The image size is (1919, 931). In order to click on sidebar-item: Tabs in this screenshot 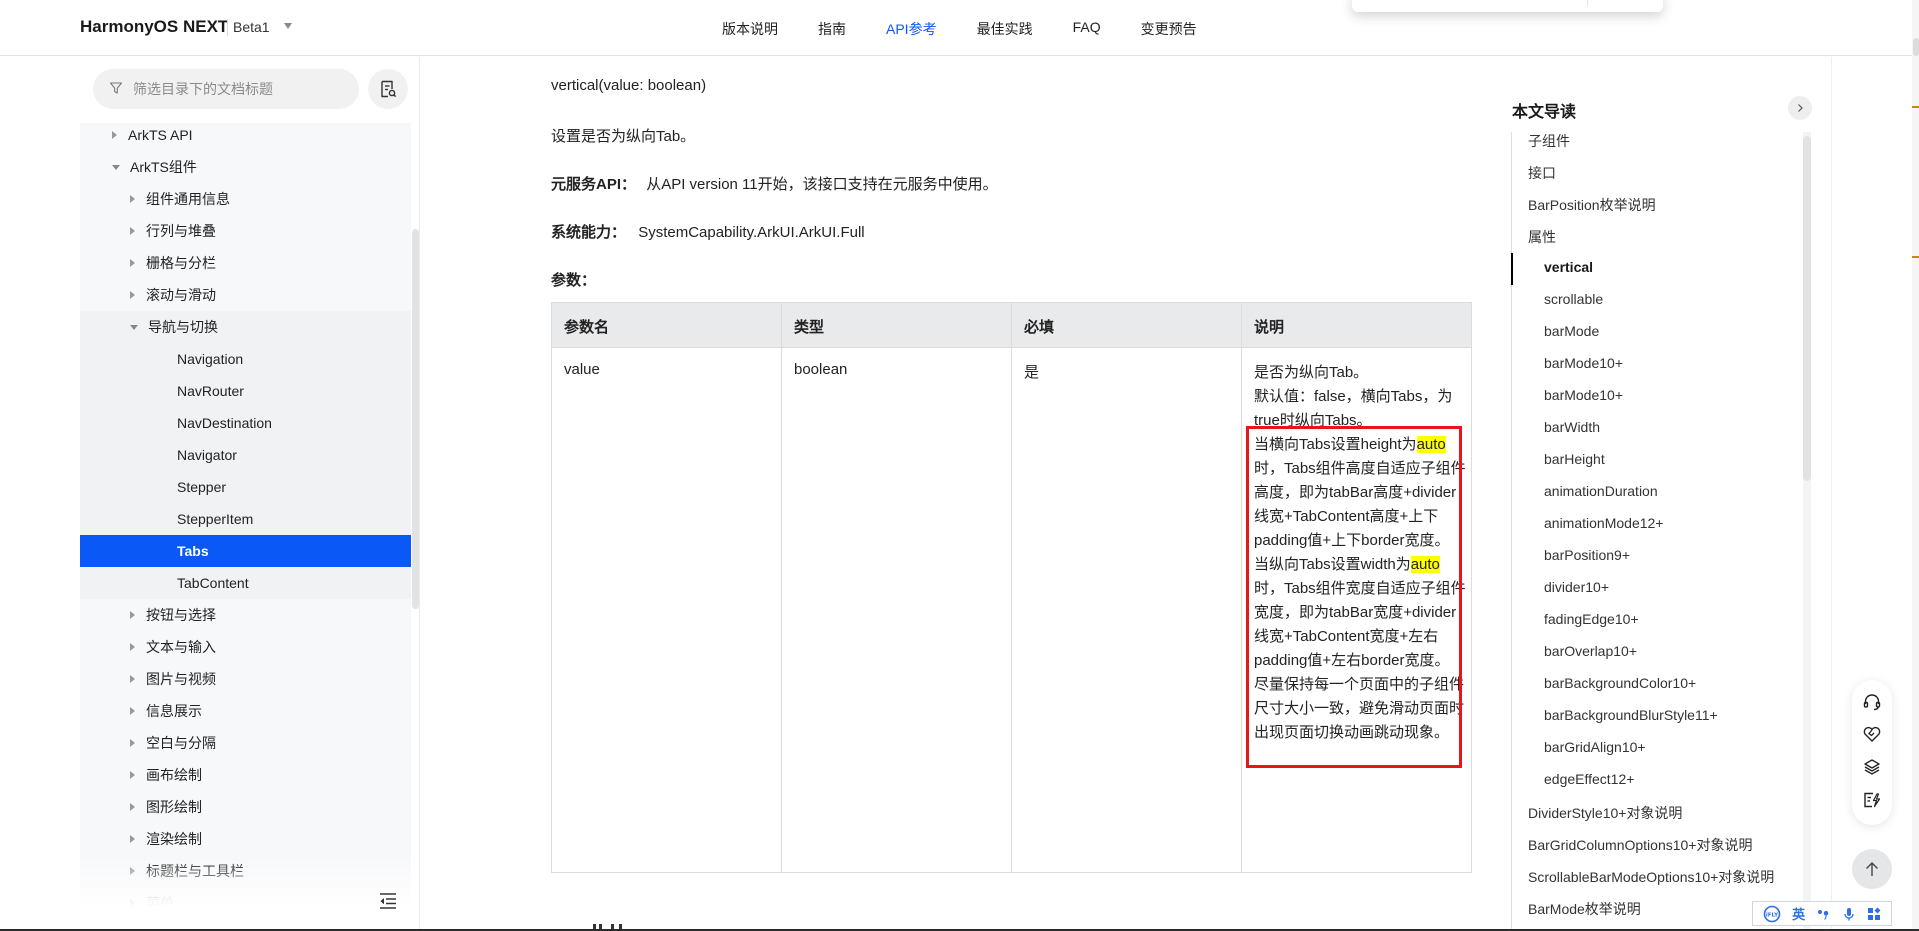, I will do `click(245, 551)`.